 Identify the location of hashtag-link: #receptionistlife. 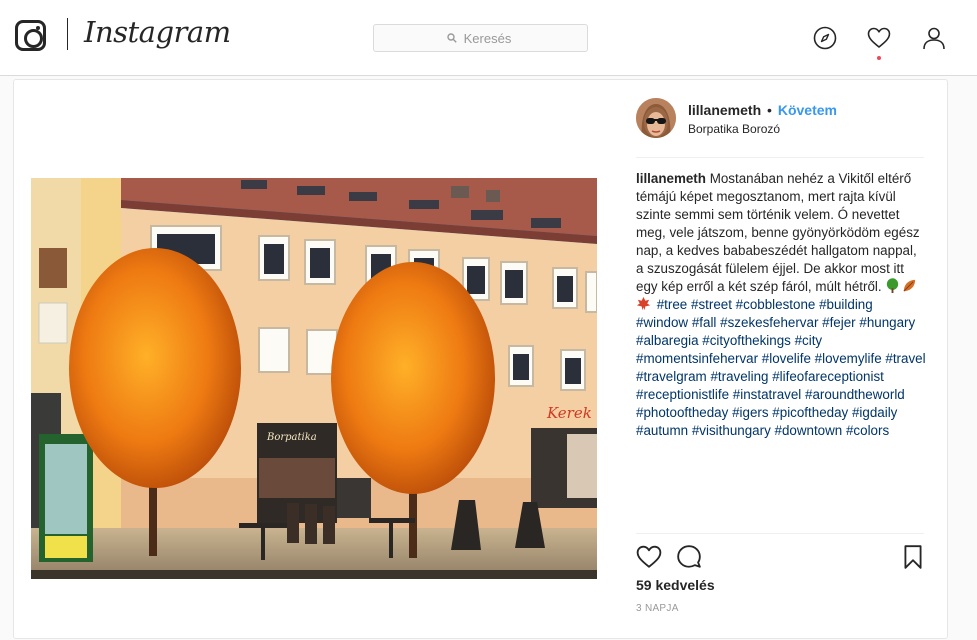
(682, 394).